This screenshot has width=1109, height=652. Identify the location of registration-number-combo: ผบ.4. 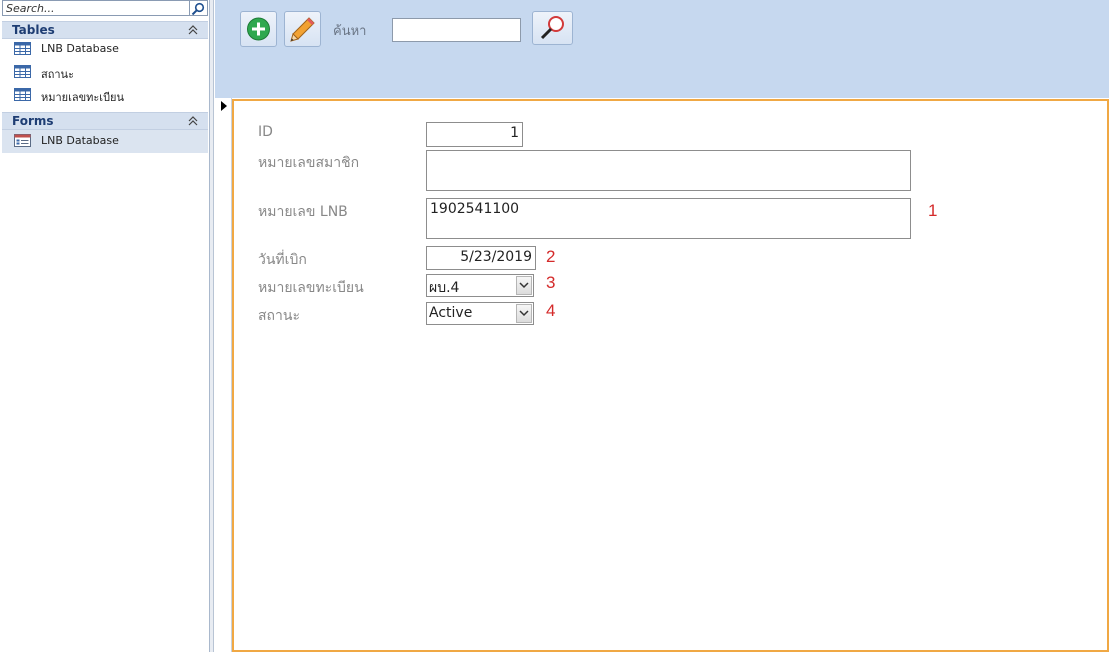
(480, 285).